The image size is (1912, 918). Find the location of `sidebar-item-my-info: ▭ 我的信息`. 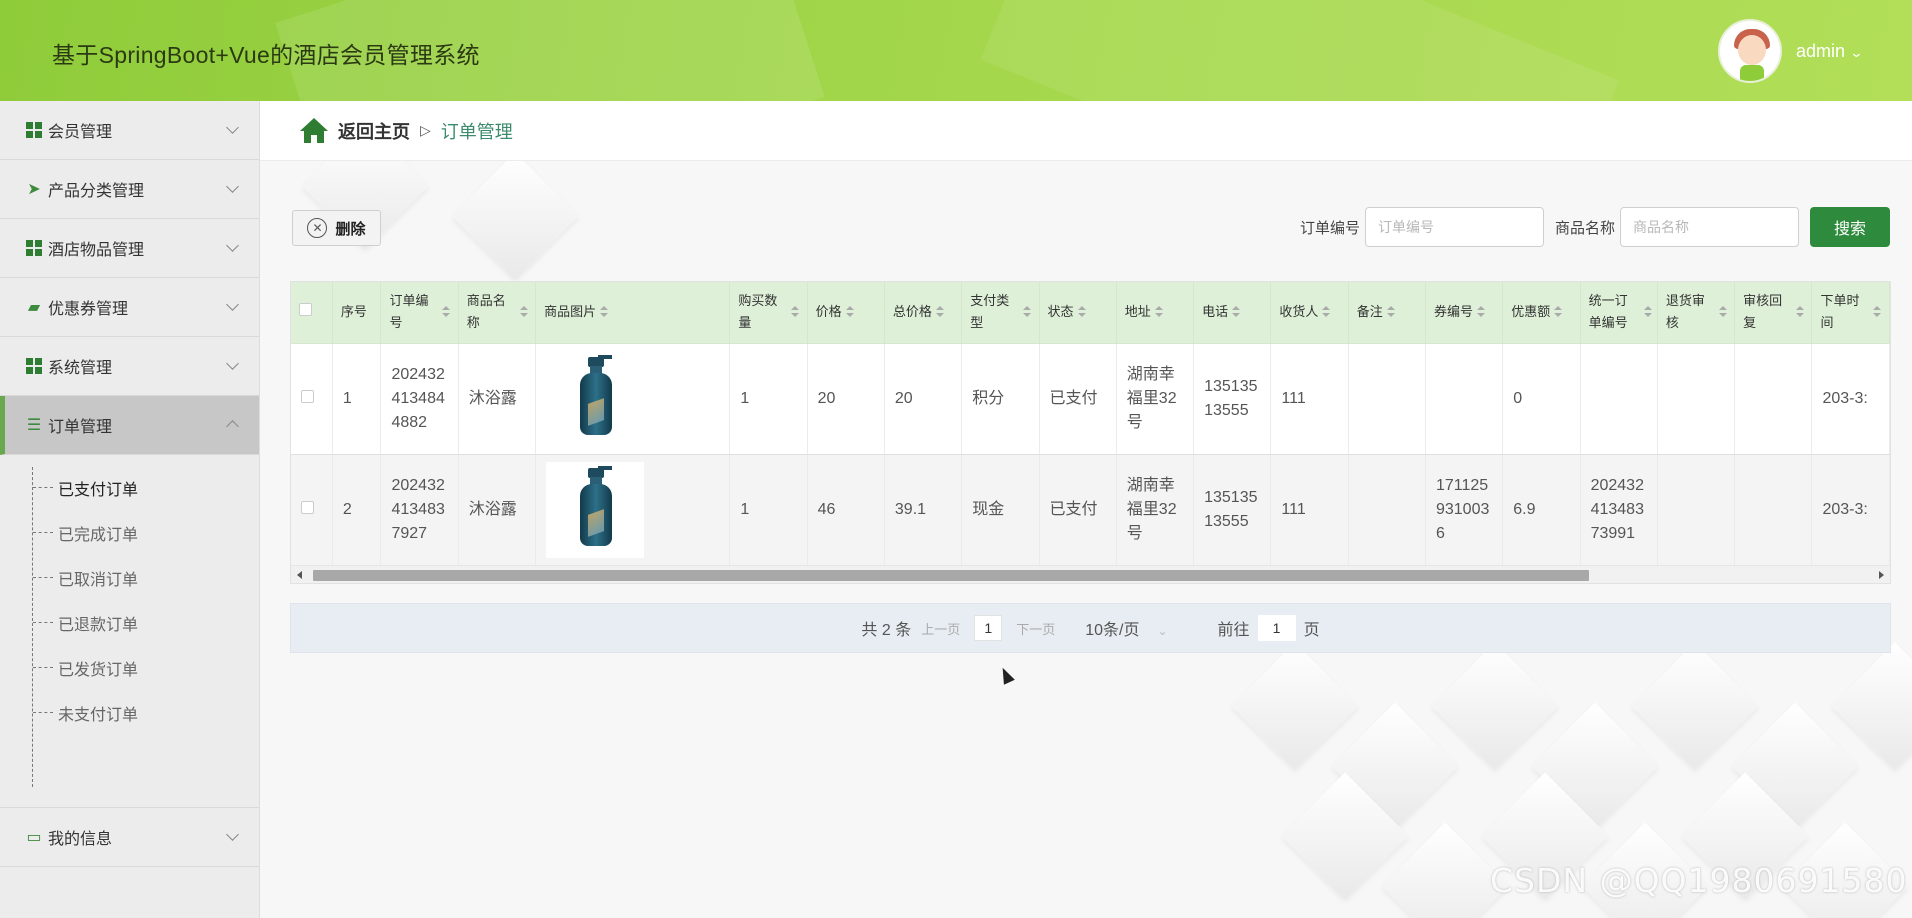

sidebar-item-my-info: ▭ 我的信息 is located at coordinates (129, 837).